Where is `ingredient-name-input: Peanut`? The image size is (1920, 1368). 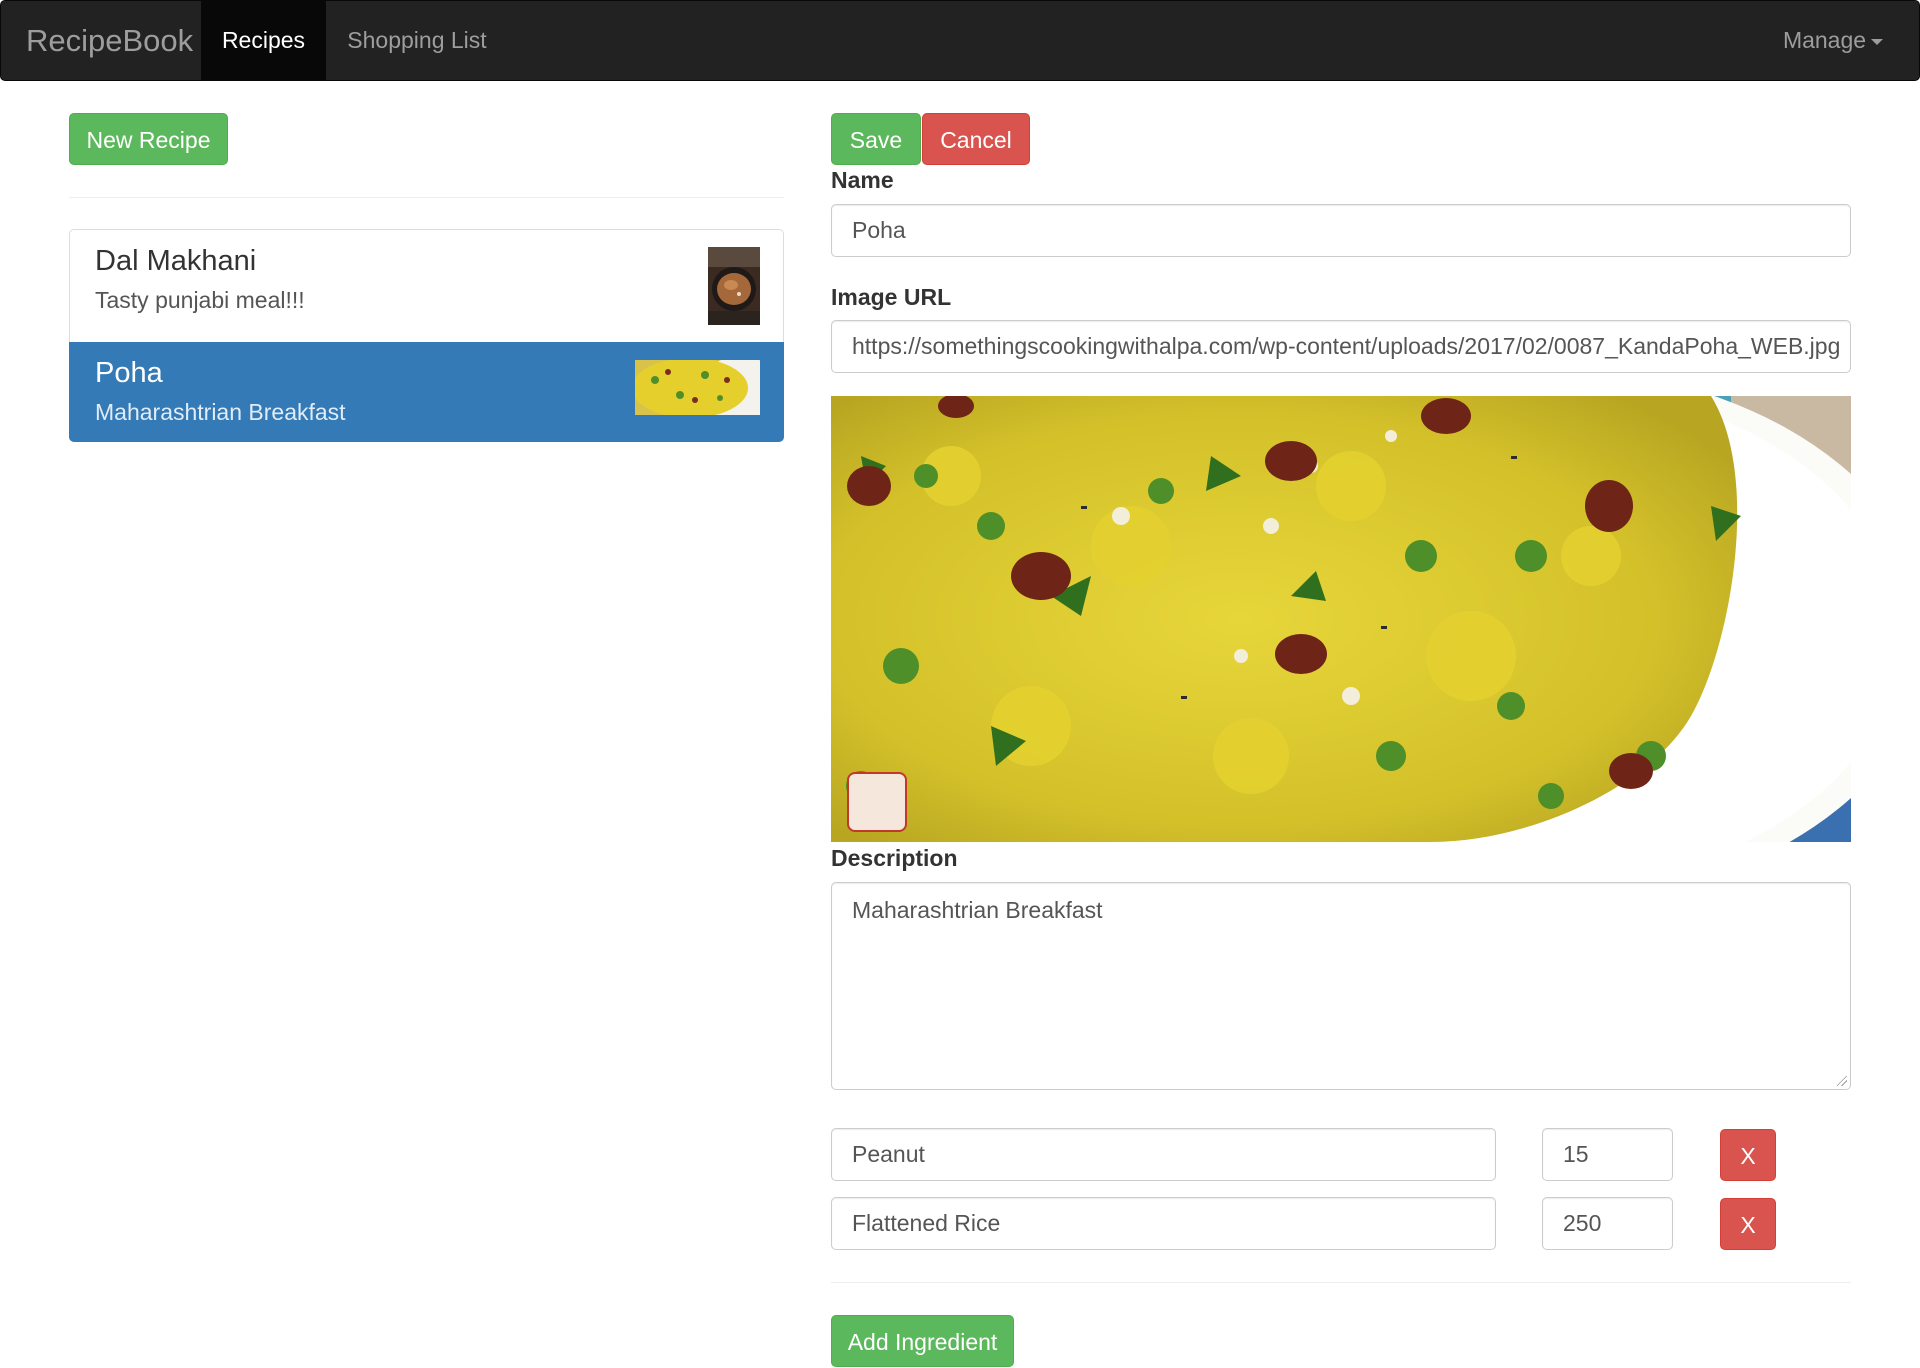
ingredient-name-input: Peanut is located at coordinates (1163, 1154).